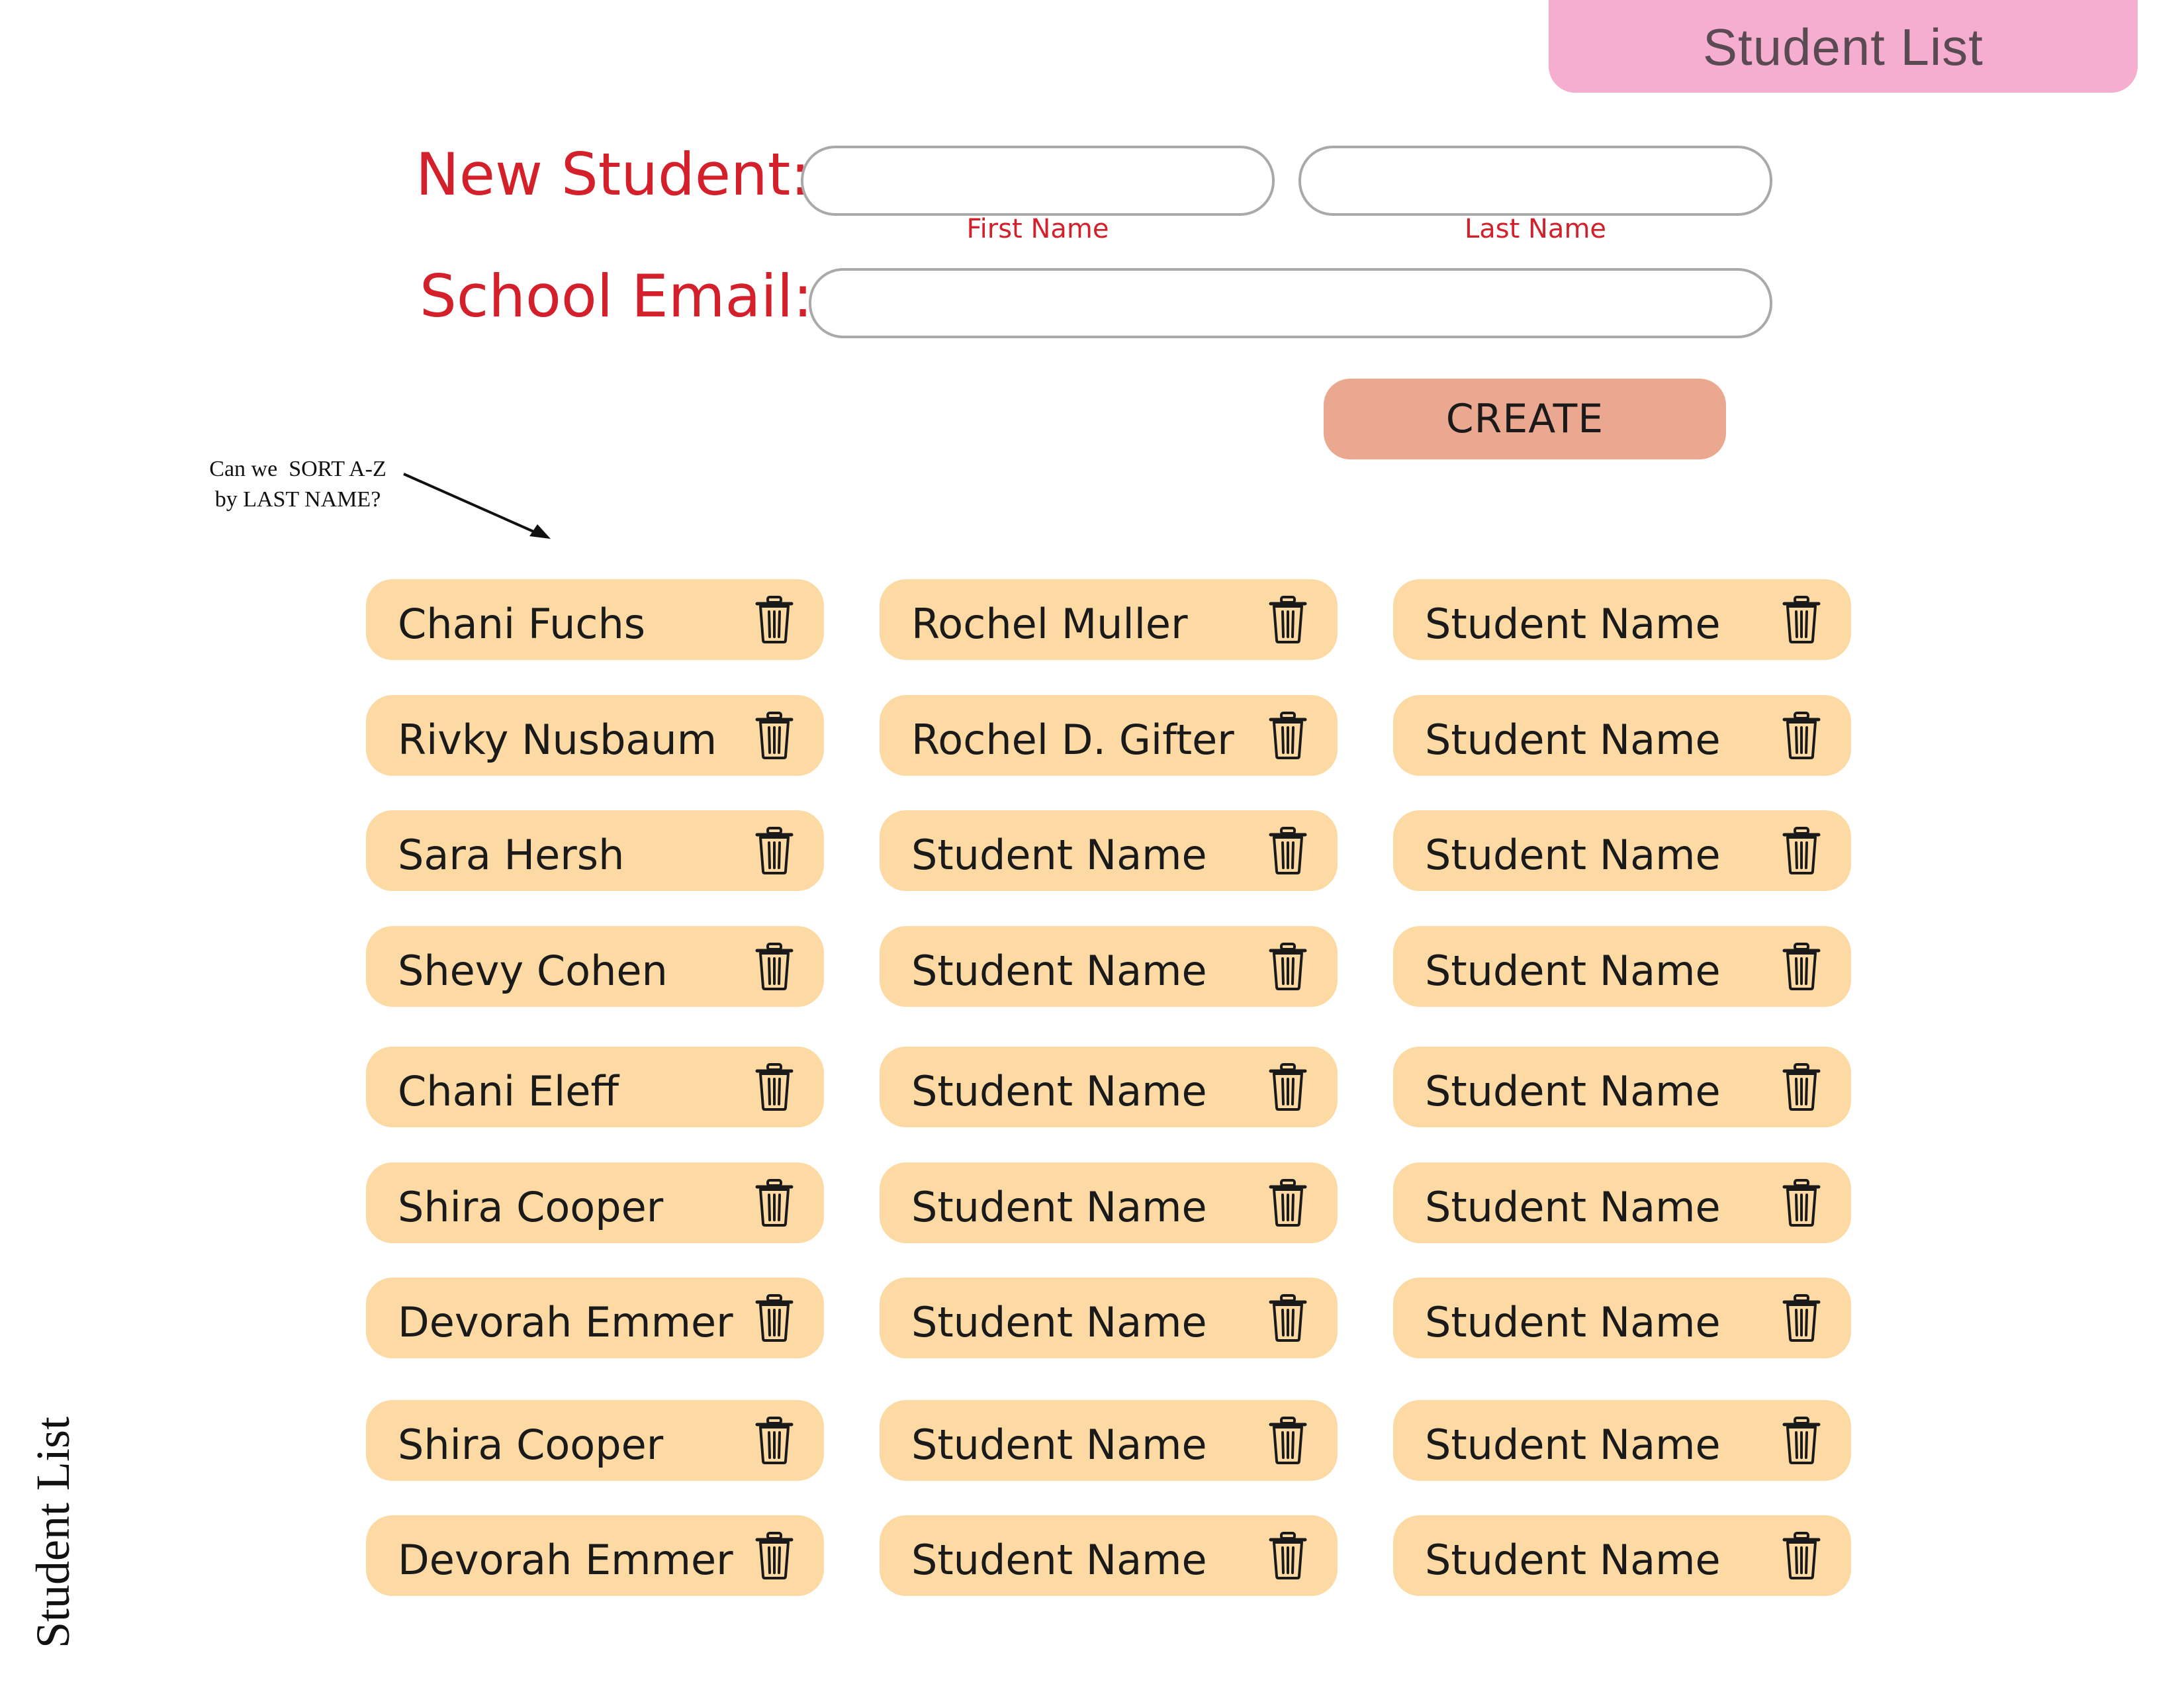  I want to click on student-name: Shevy Cohen, so click(533, 971).